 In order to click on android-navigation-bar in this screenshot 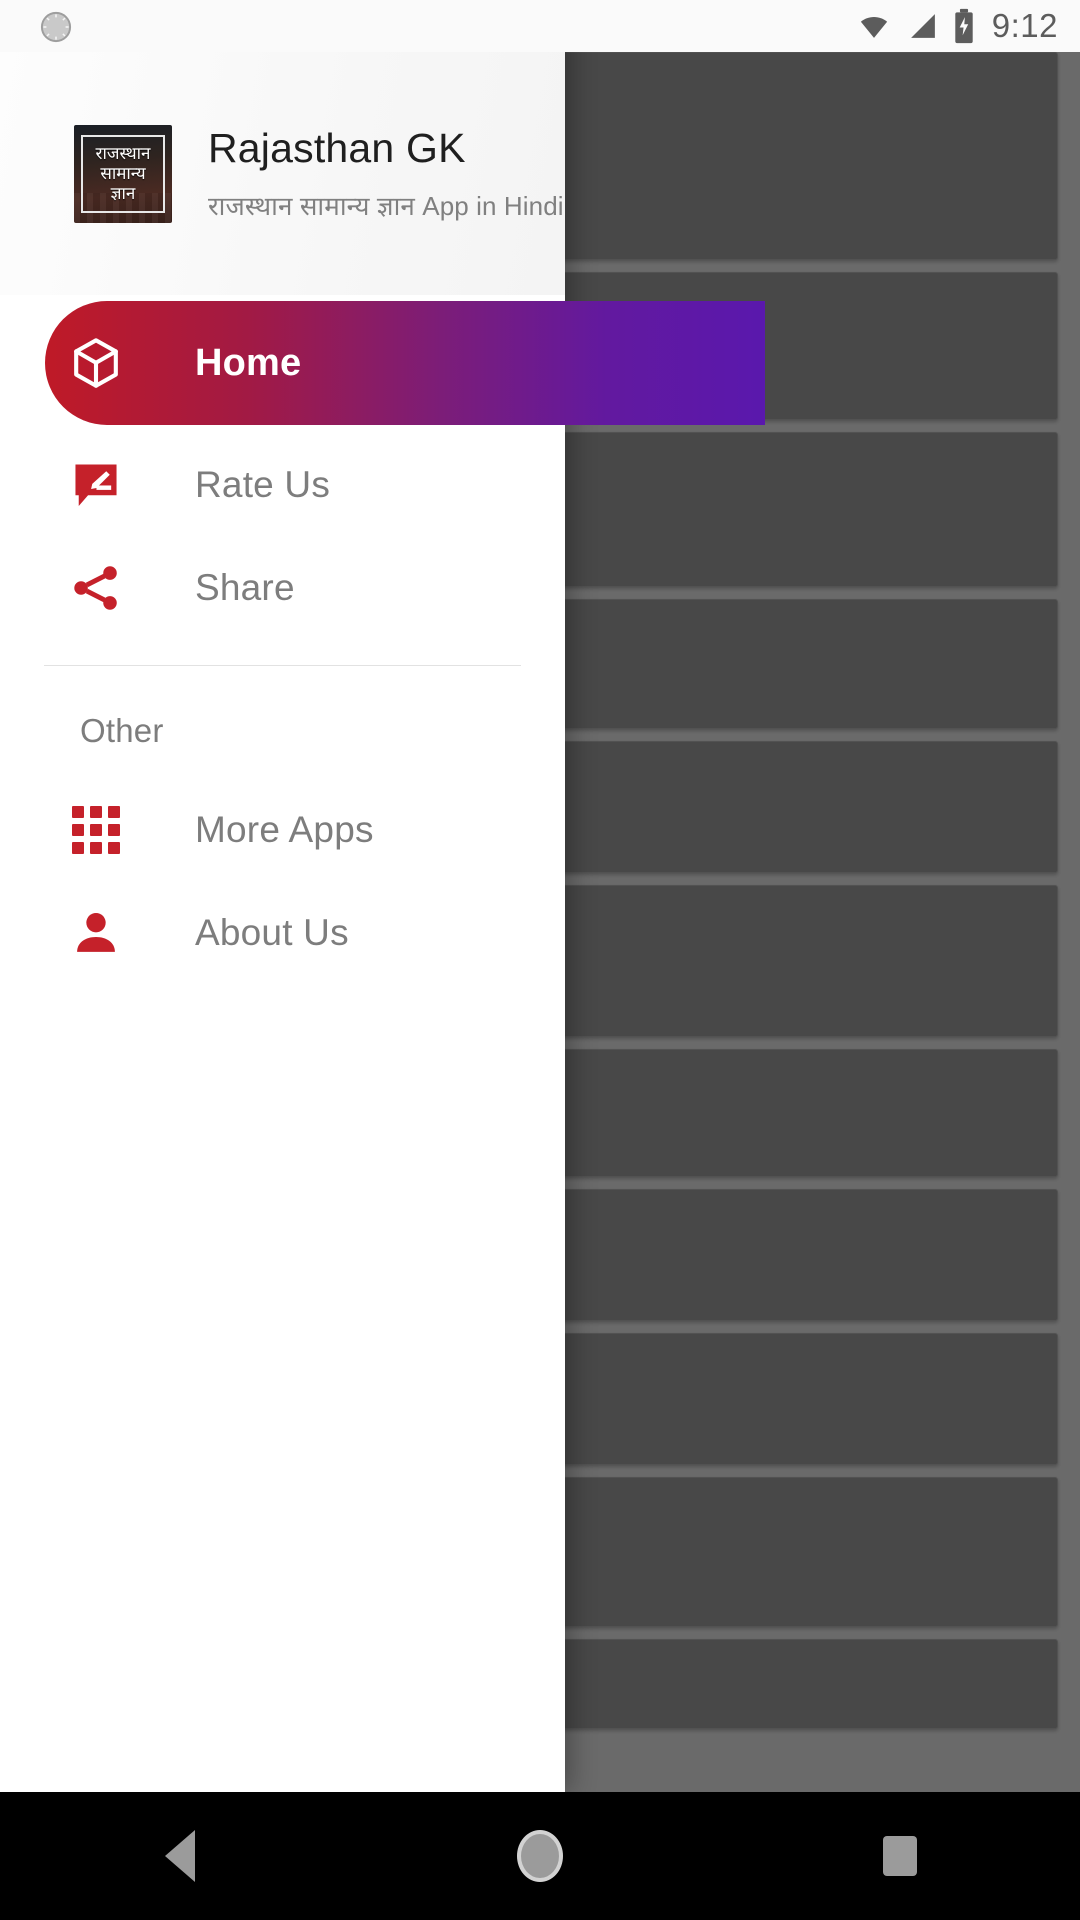, I will do `click(540, 1856)`.